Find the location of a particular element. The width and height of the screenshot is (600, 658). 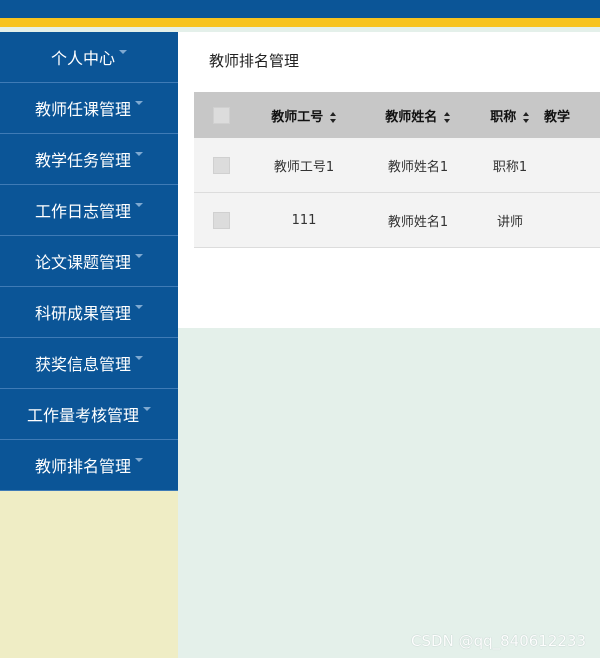

sidebar-item-label: 获奖信息管理 is located at coordinates (82, 364).